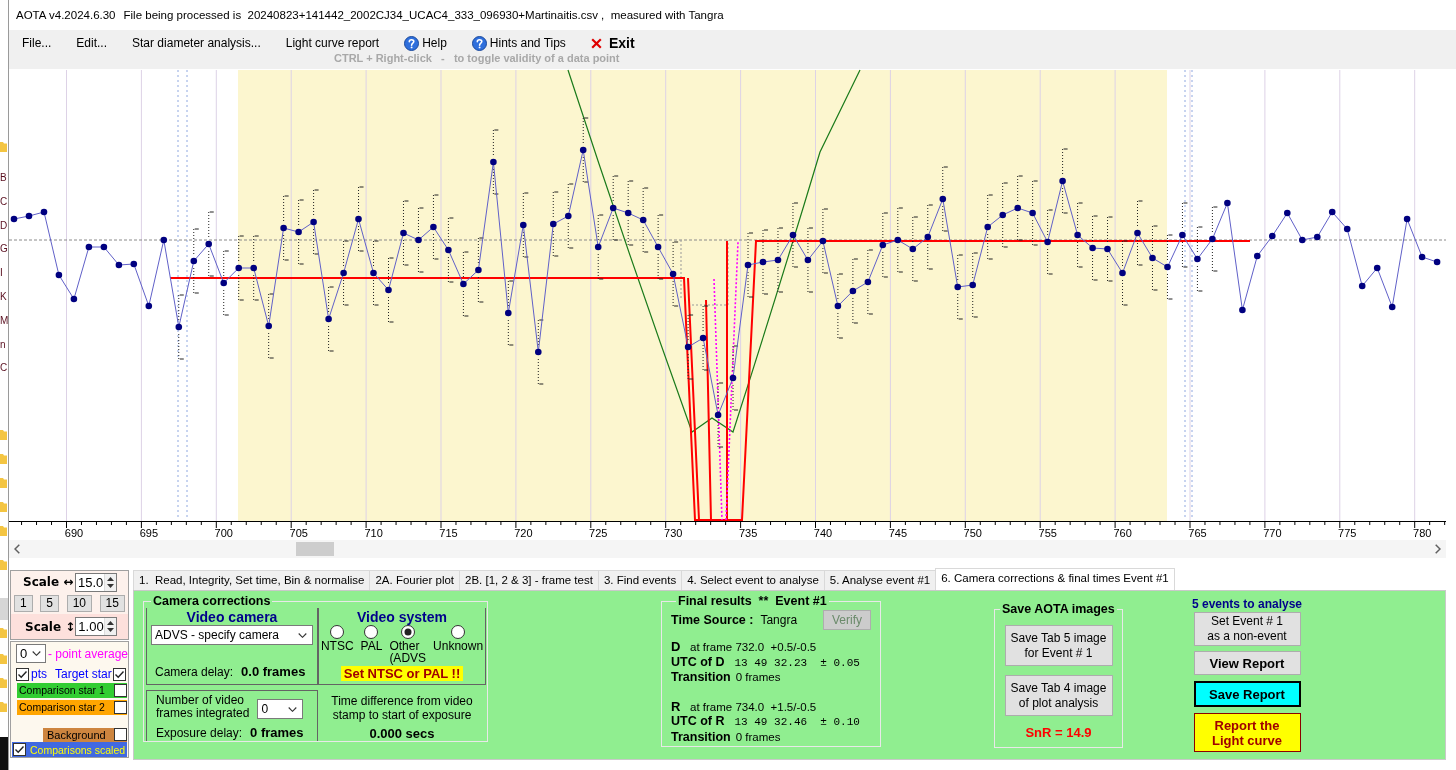 This screenshot has height=770, width=1456. I want to click on x-tick-label: 735, so click(748, 533).